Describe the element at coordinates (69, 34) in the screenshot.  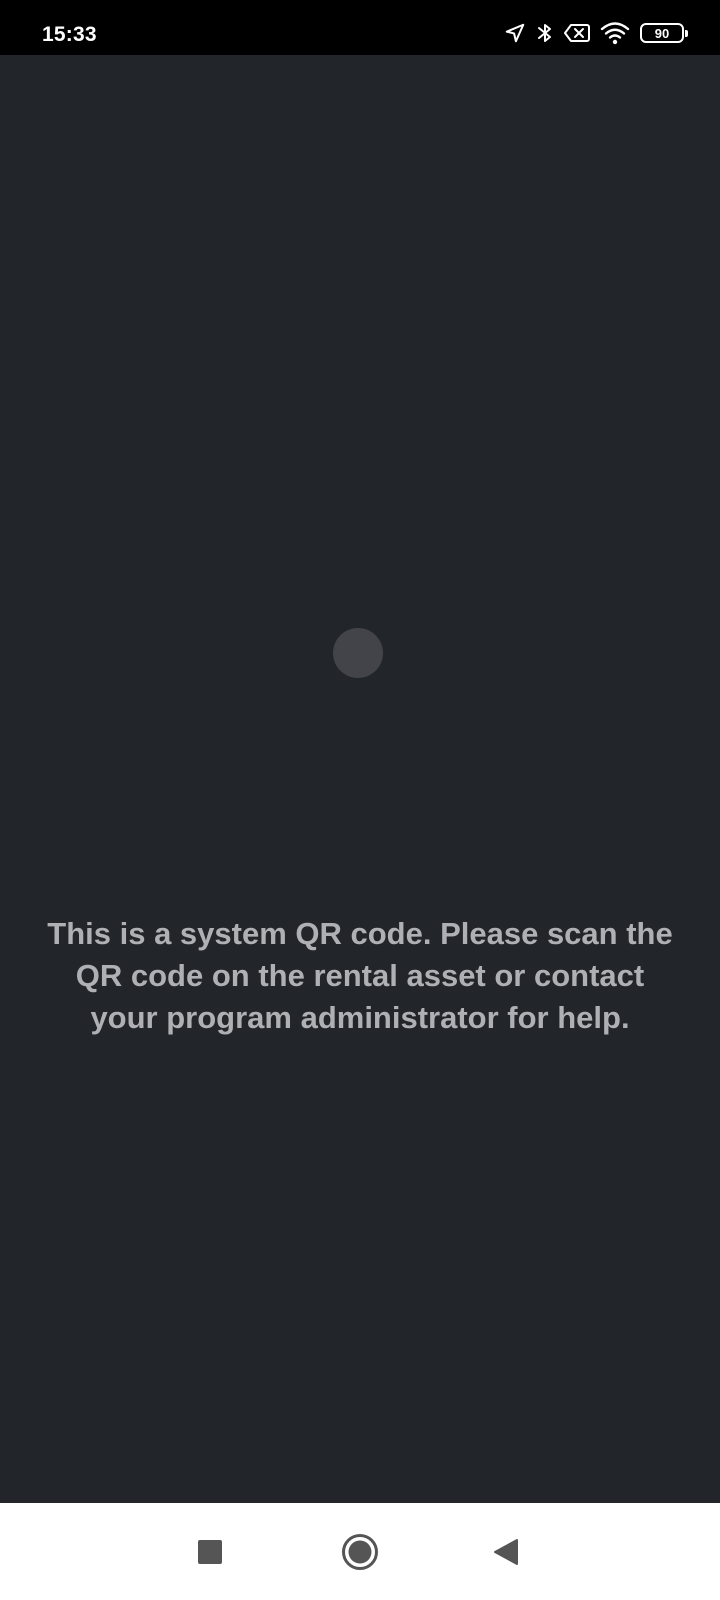
I see `status-time: 15:33` at that location.